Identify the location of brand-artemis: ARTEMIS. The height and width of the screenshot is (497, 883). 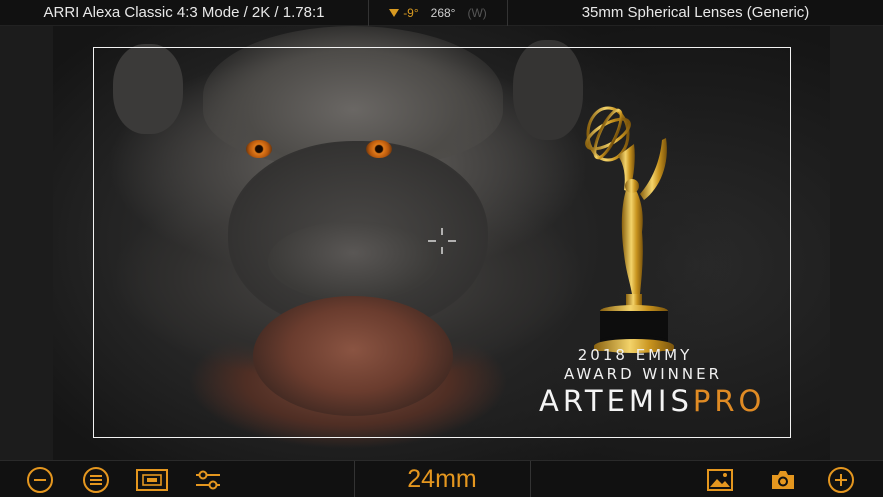
(616, 401).